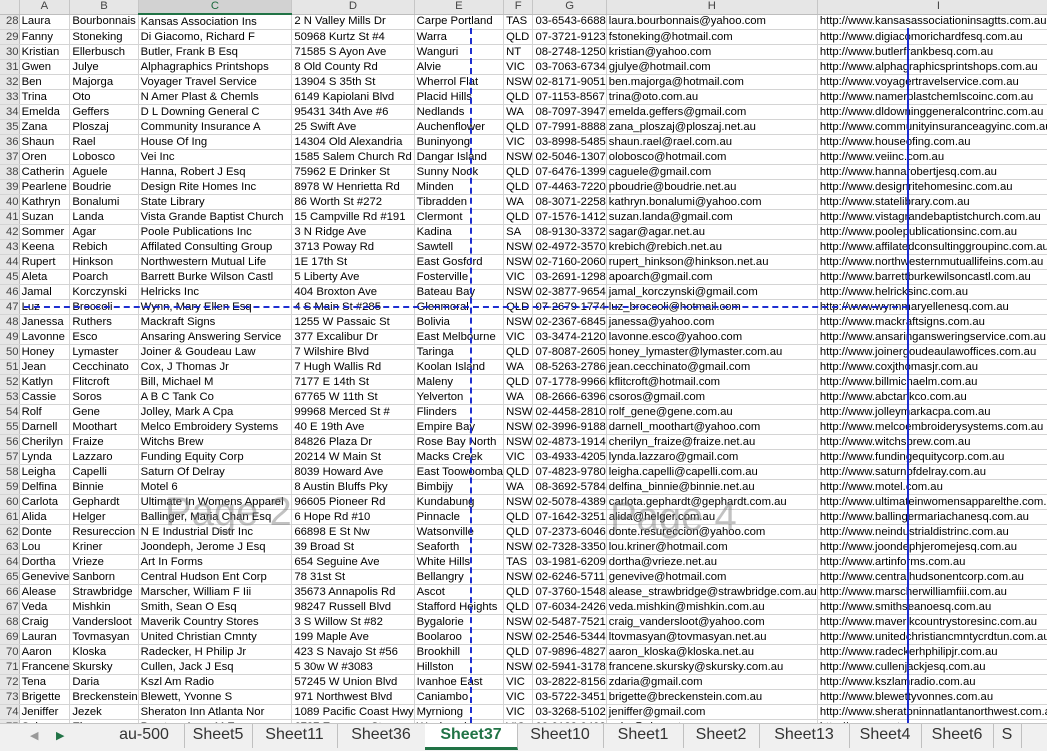 The width and height of the screenshot is (1047, 751). Describe the element at coordinates (932, 37) in the screenshot. I see `cell-i: http://www.digiacomorichardfesq.com.au` at that location.